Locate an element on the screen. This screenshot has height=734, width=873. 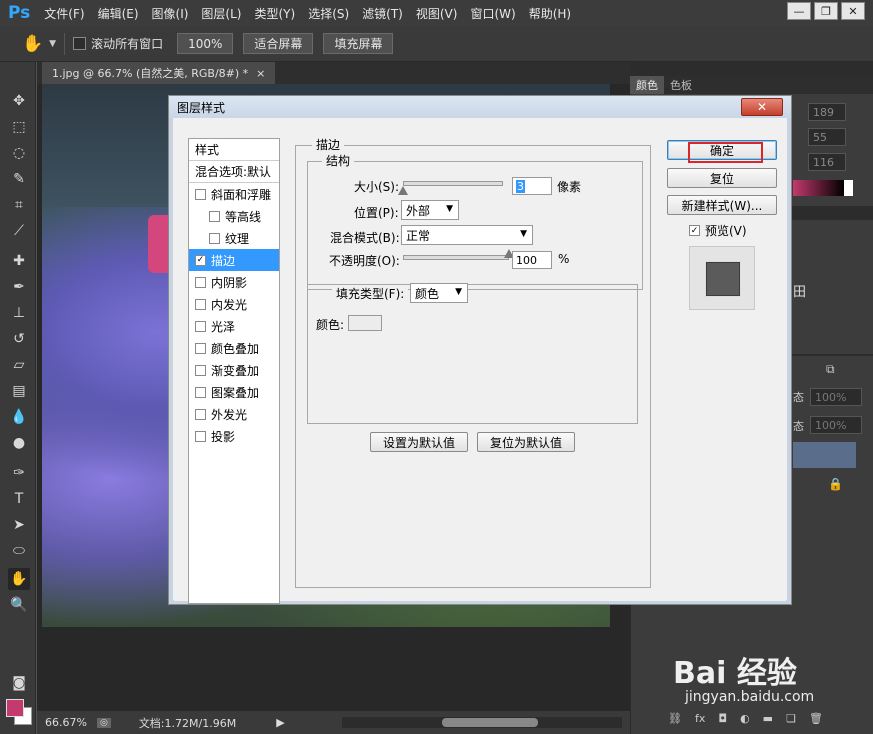
position-select: 外部 ▼ is located at coordinates (430, 210).